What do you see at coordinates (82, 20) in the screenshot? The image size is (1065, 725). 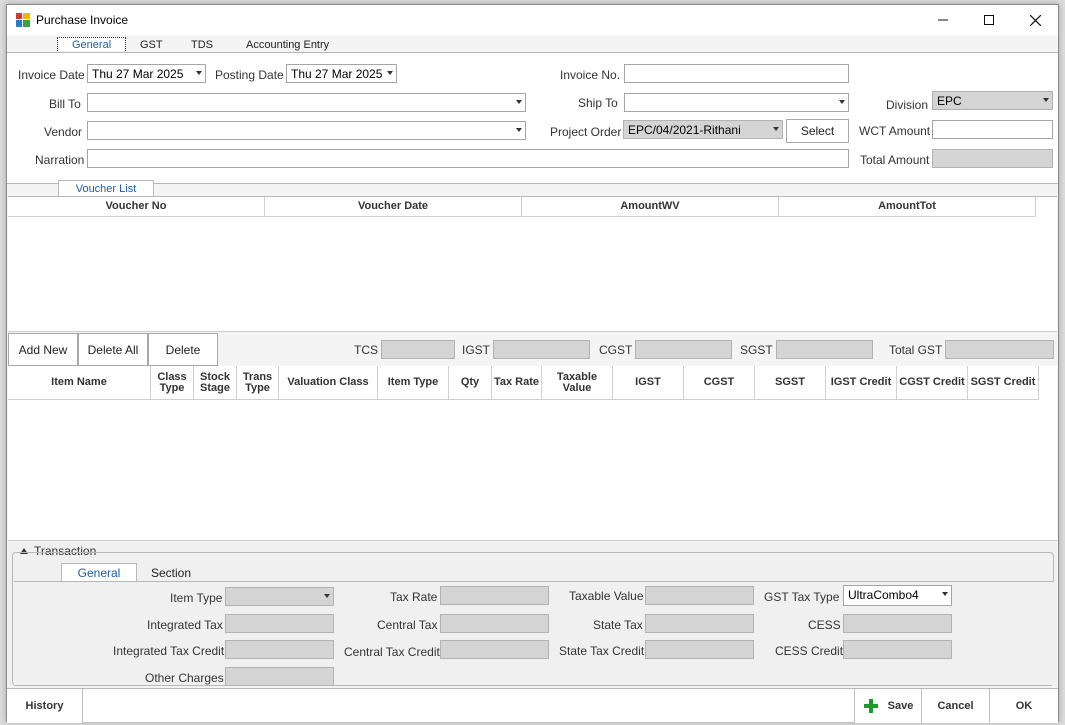 I see `window-title: Purchase Invoice` at bounding box center [82, 20].